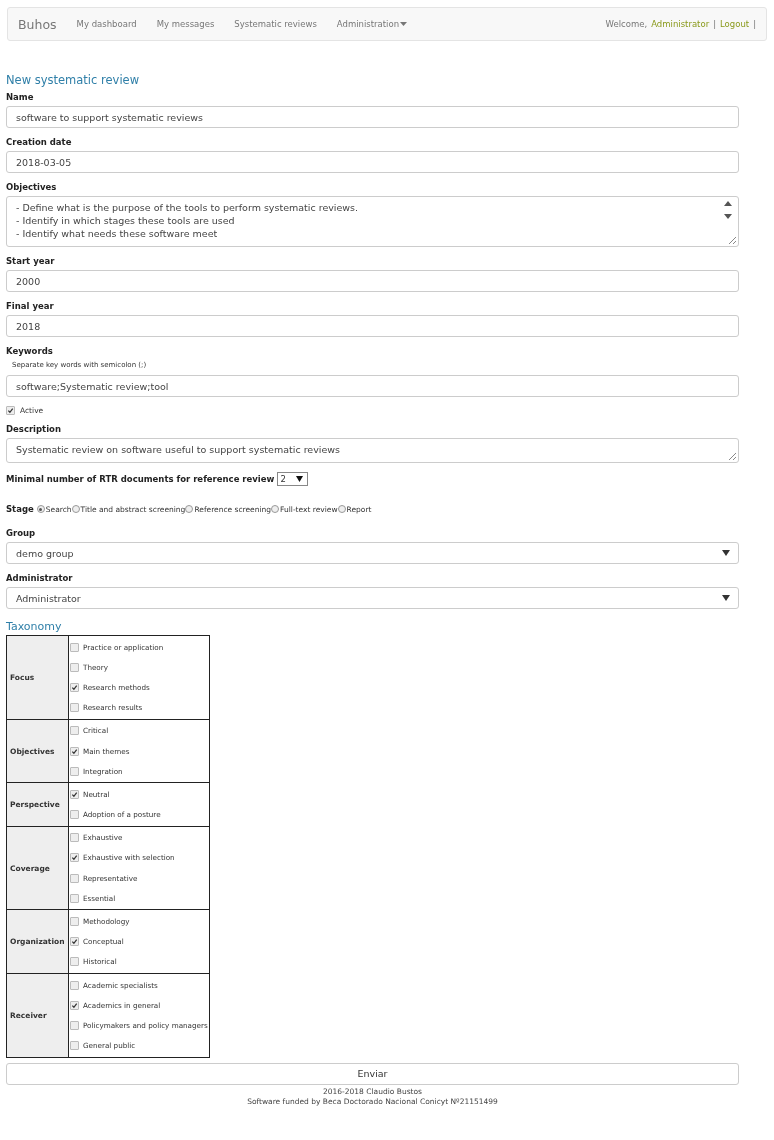 The image size is (774, 1140). Describe the element at coordinates (185, 24) in the screenshot. I see `nav-link: My messages` at that location.